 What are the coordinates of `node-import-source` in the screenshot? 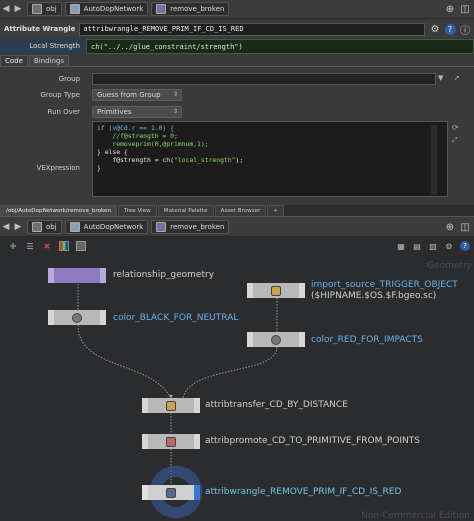 It's located at (276, 290).